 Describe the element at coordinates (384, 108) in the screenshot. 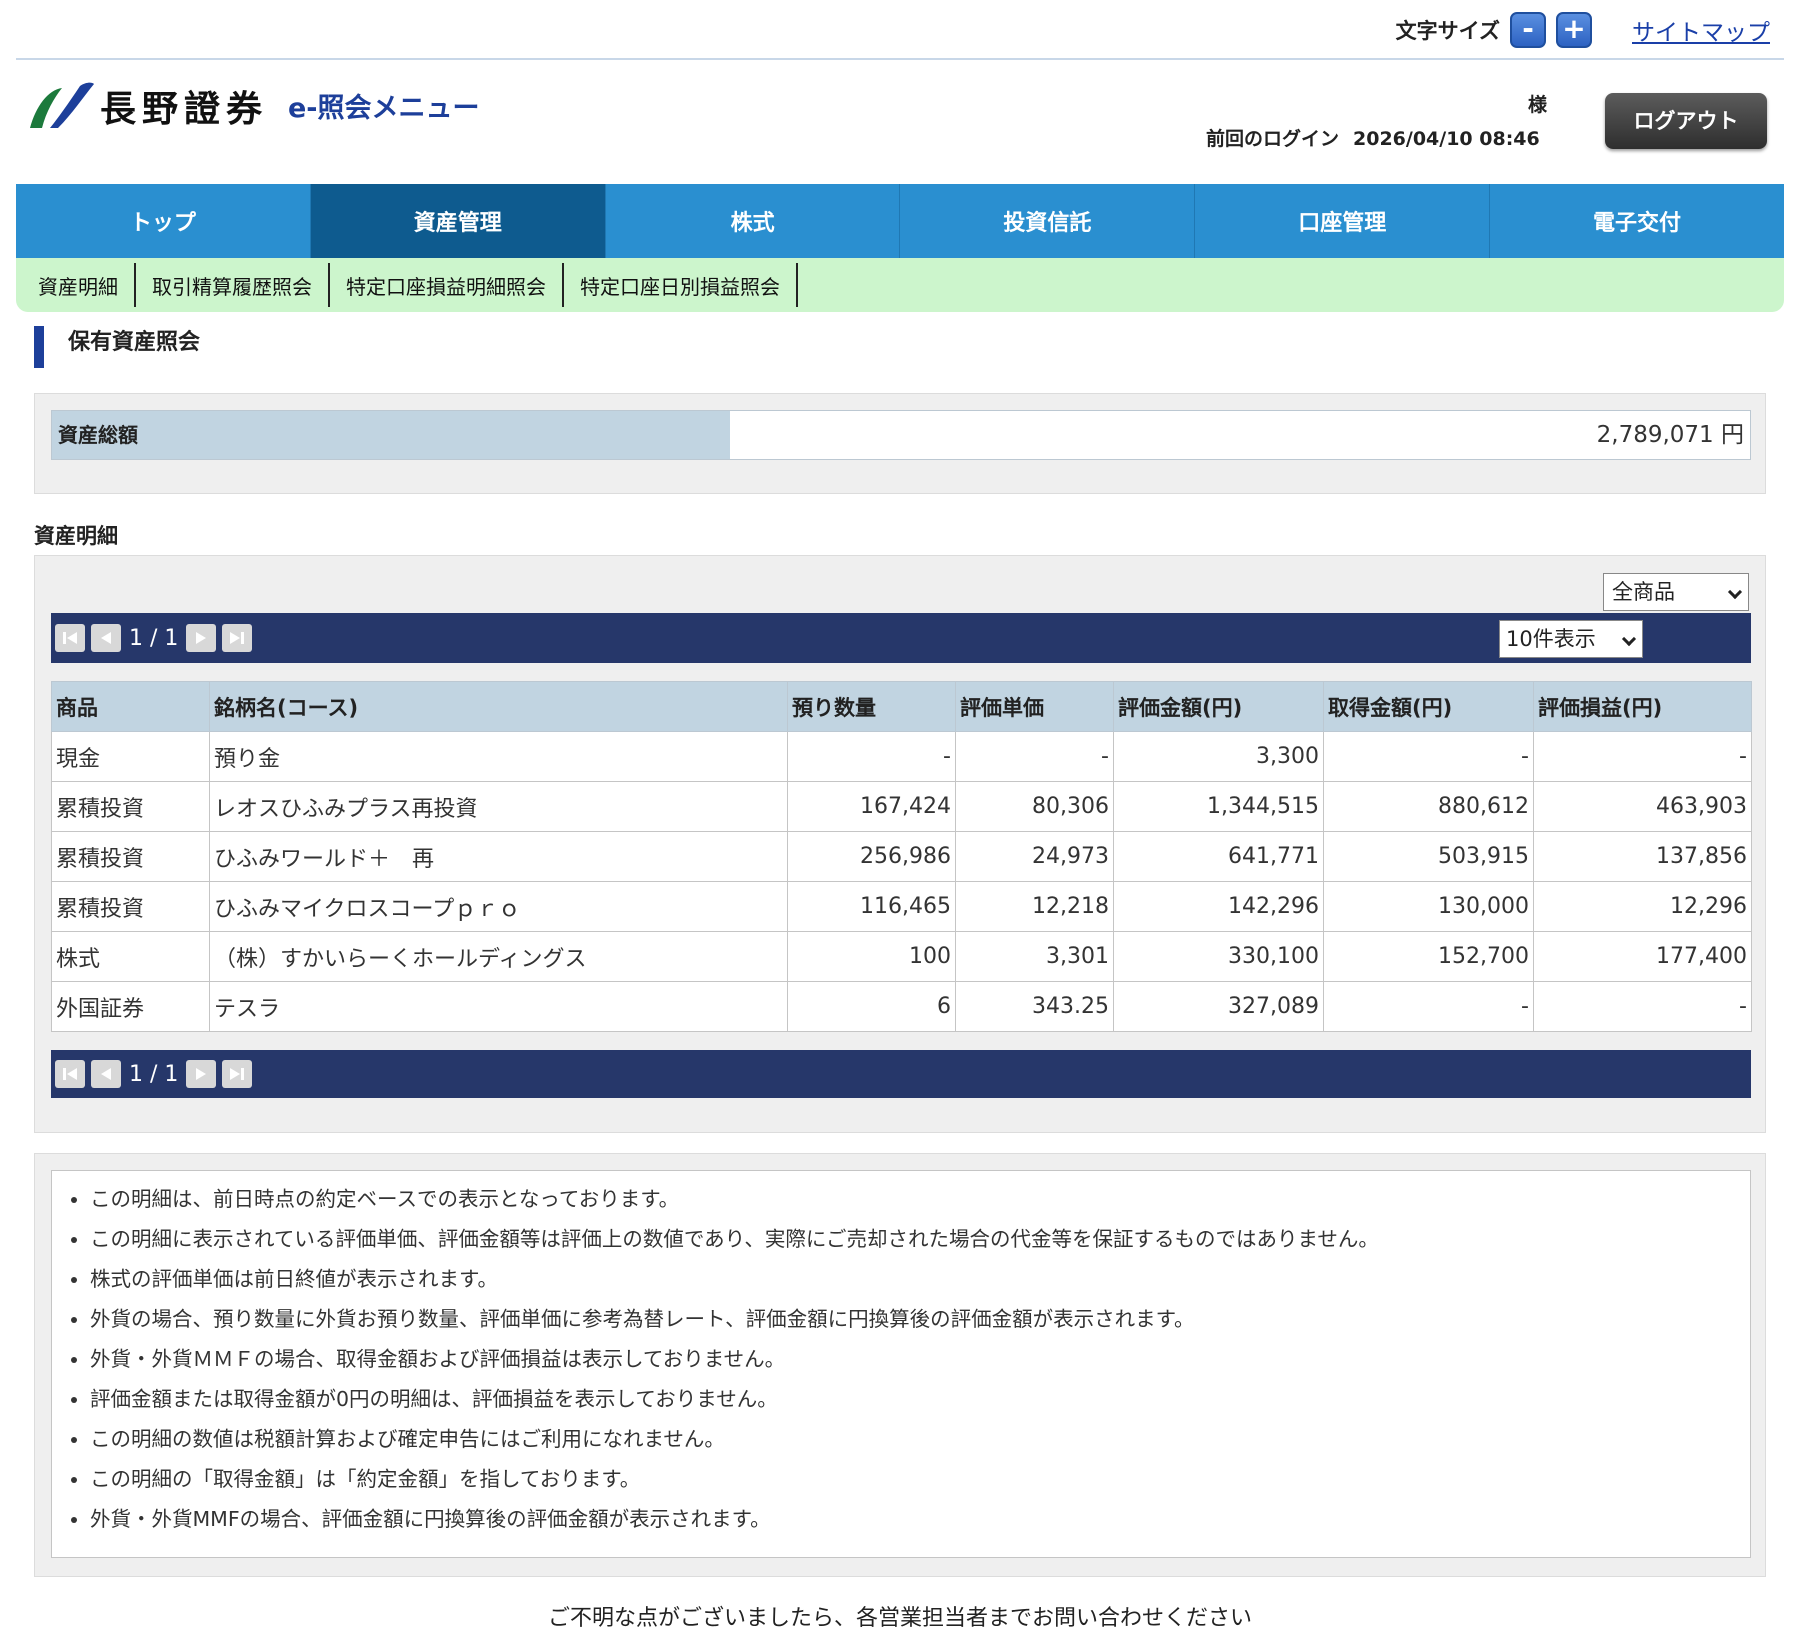

I see `app-subtitle: e-照会メニュー` at that location.